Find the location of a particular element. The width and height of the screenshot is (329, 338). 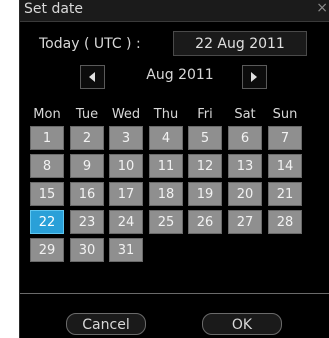

next-month-button is located at coordinates (254, 77).